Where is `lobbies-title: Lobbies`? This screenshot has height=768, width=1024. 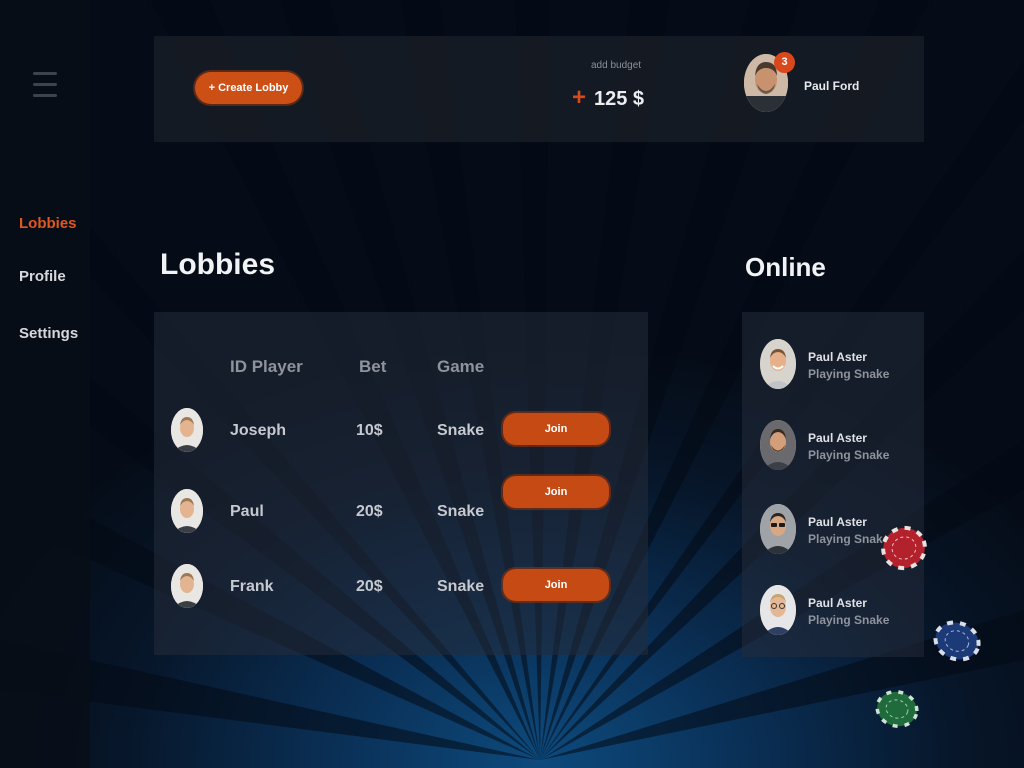
lobbies-title: Lobbies is located at coordinates (218, 264).